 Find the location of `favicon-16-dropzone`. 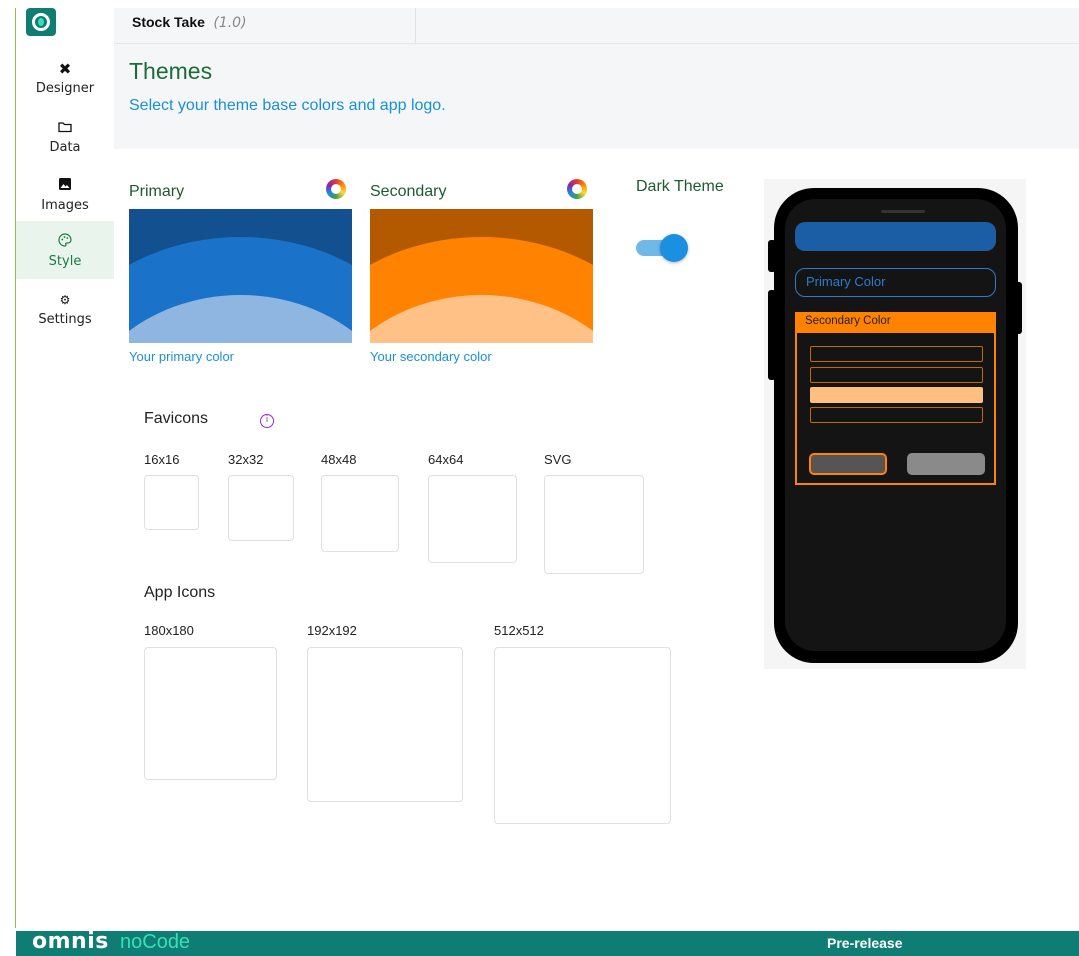

favicon-16-dropzone is located at coordinates (171, 502).